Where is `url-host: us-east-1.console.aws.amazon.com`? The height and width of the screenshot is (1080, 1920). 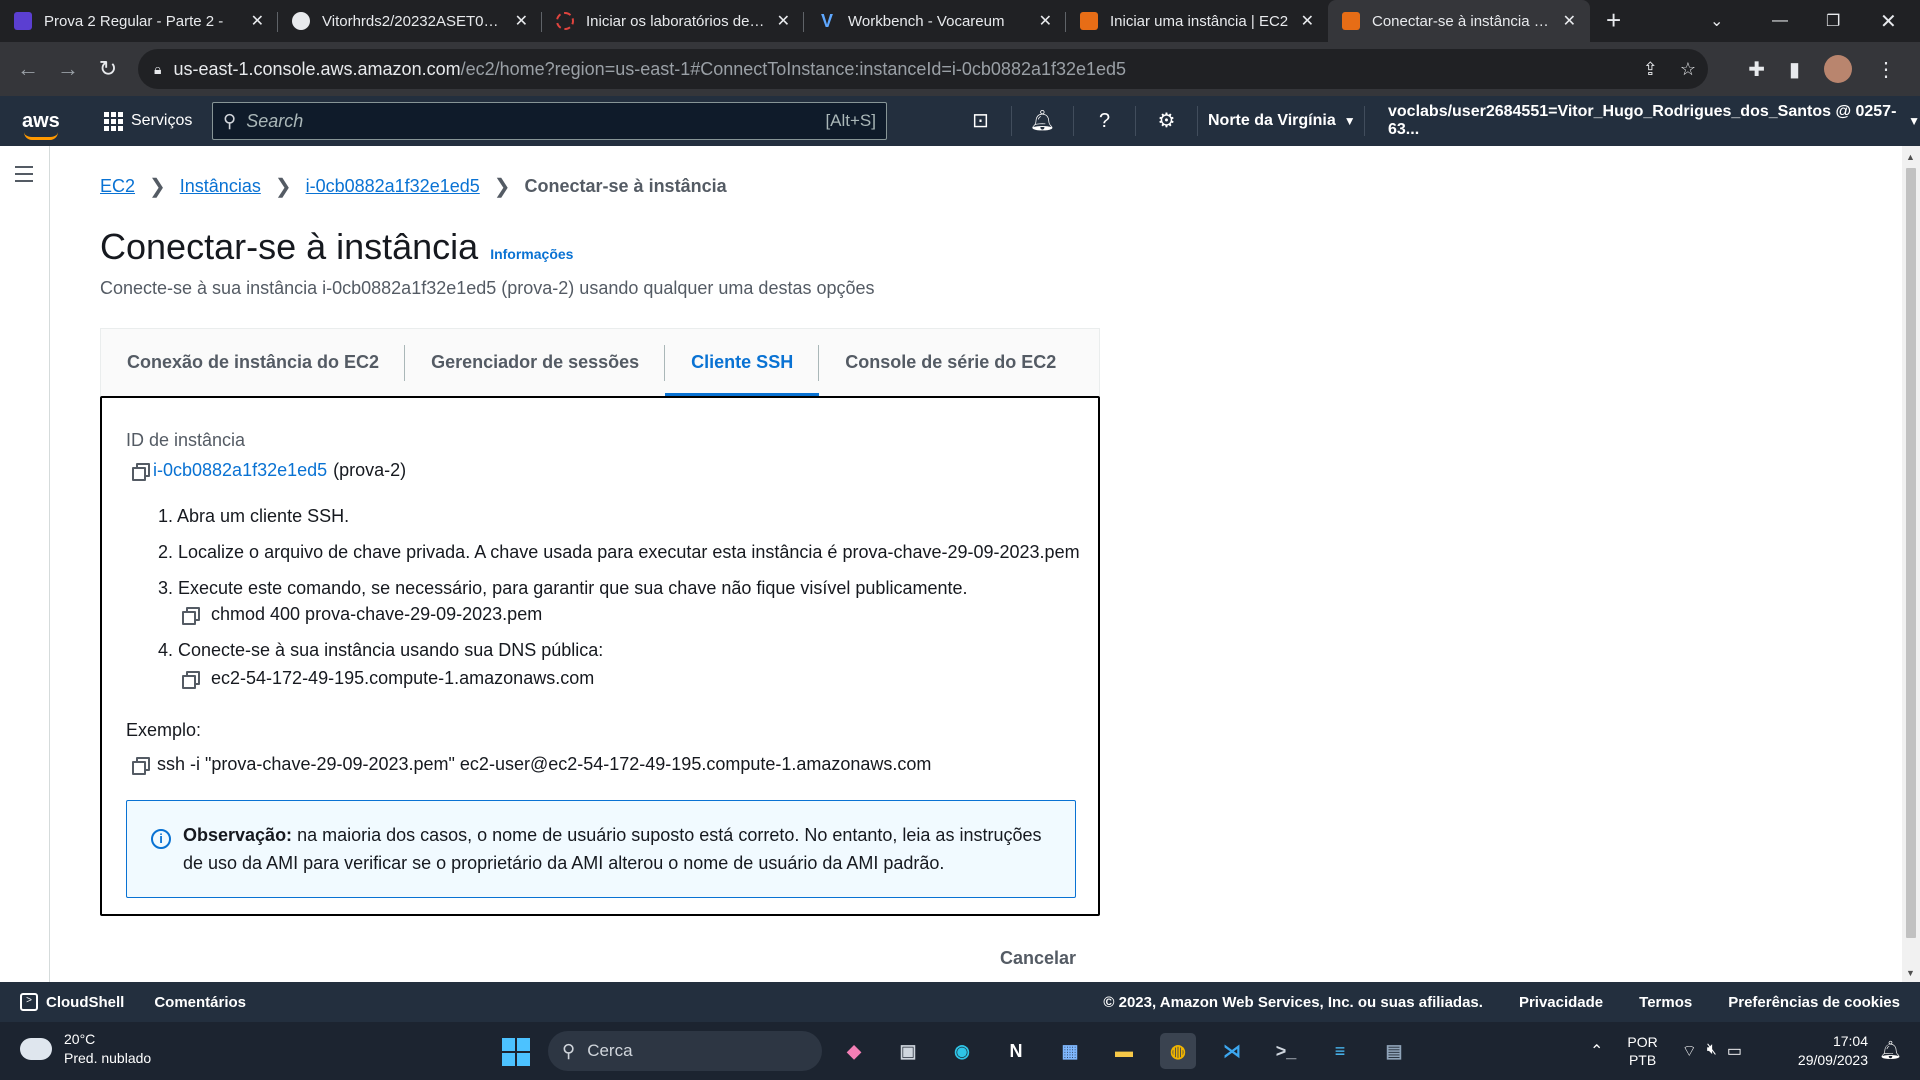 url-host: us-east-1.console.aws.amazon.com is located at coordinates (317, 68).